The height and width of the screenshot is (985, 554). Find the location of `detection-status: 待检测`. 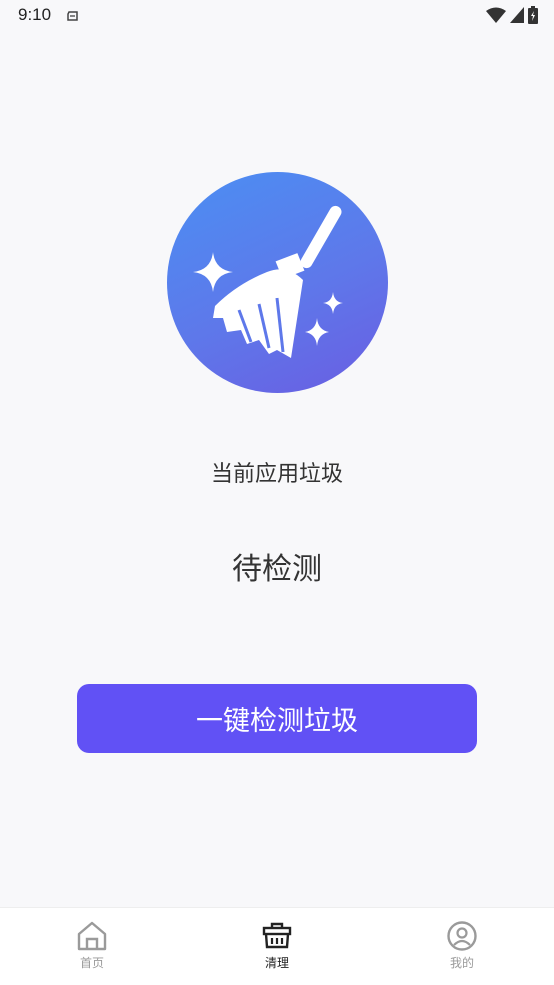

detection-status: 待检测 is located at coordinates (277, 569).